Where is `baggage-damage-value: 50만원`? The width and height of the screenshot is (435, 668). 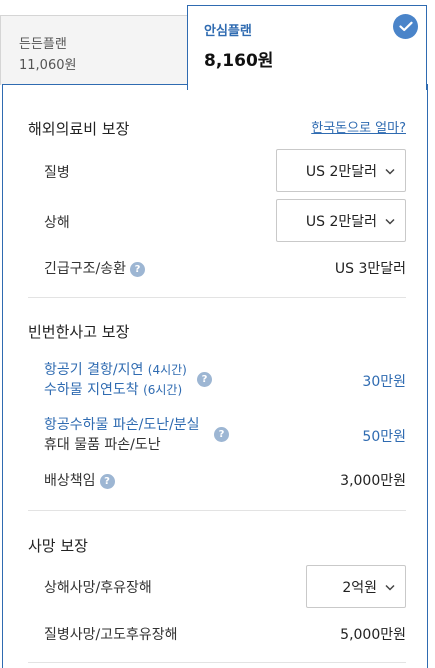
baggage-damage-value: 50만원 is located at coordinates (384, 437).